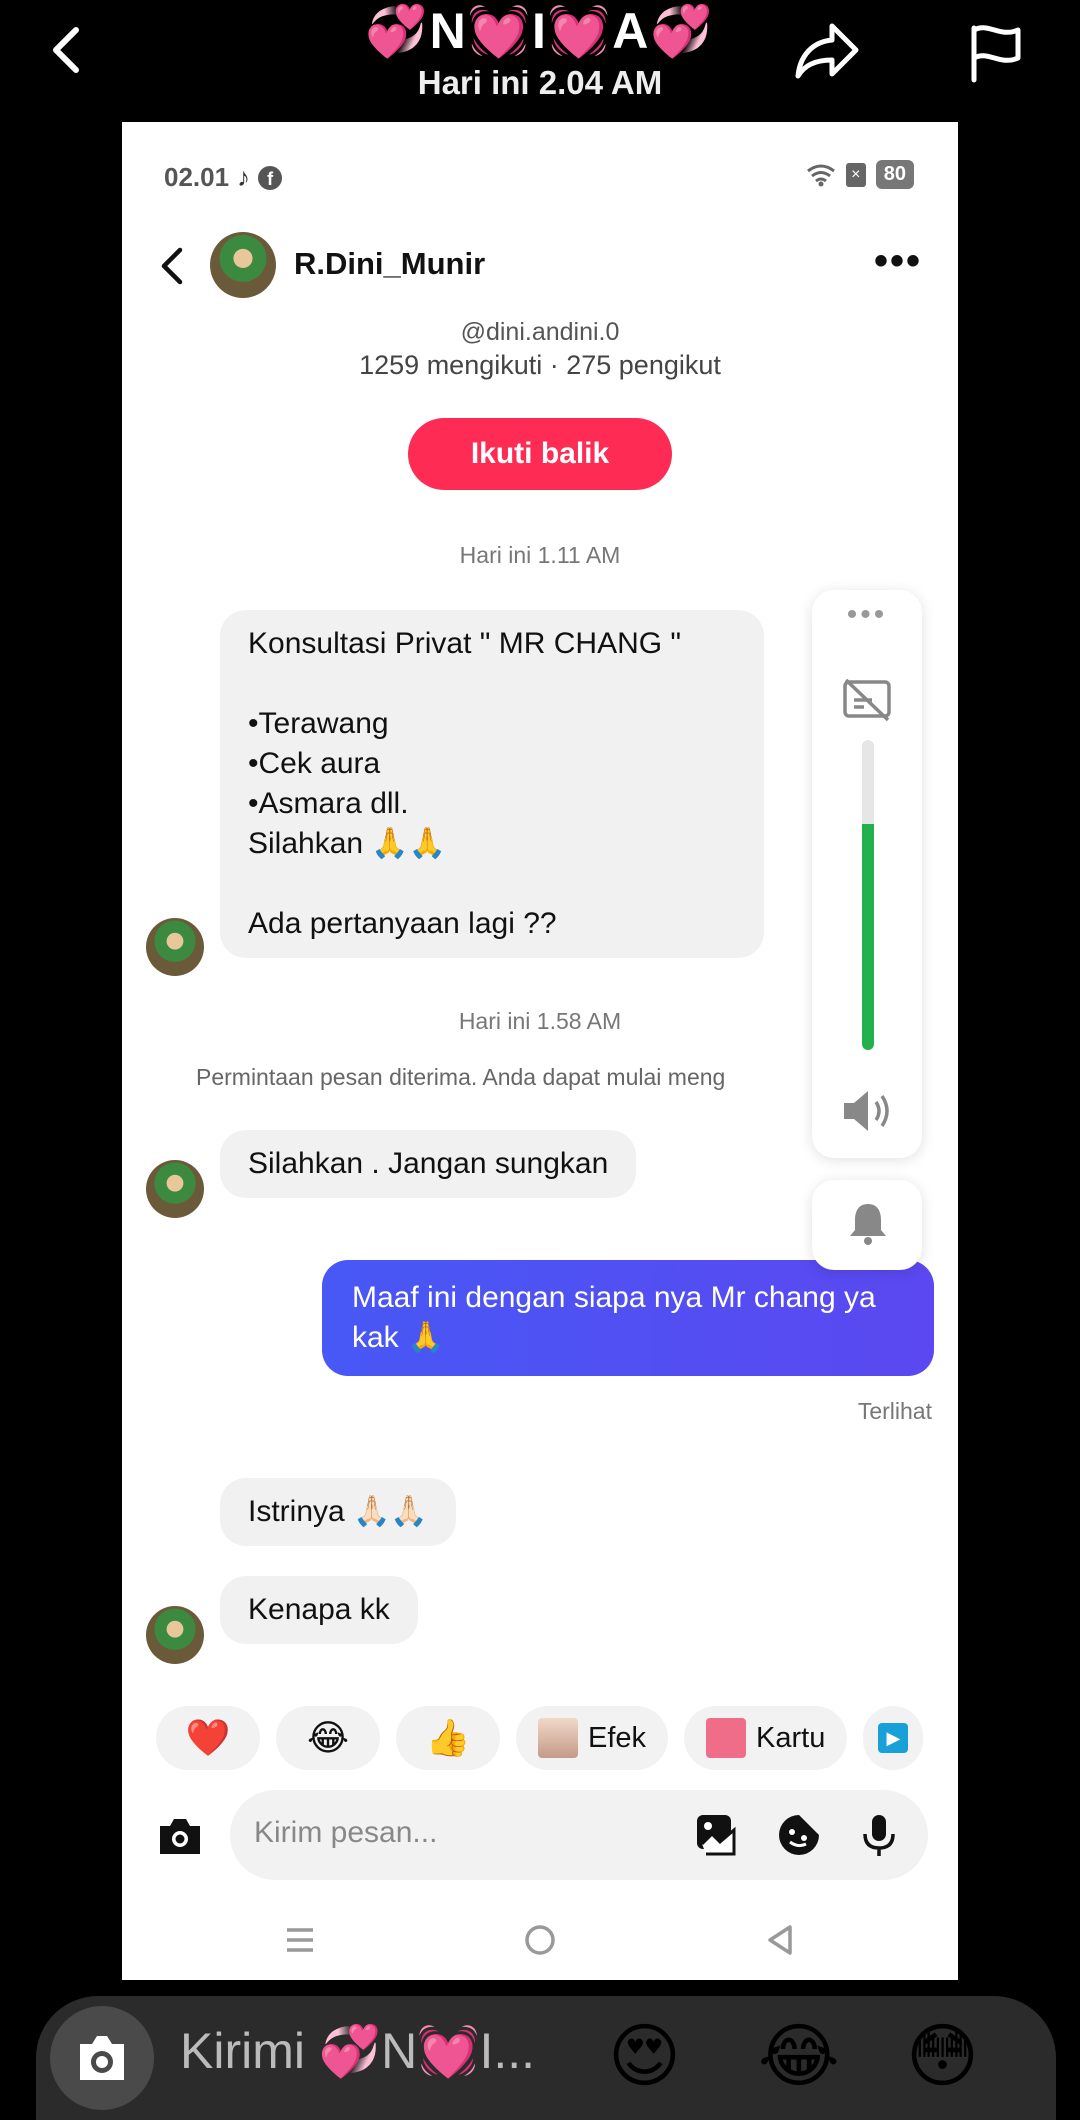  I want to click on chip-label: Kartu, so click(791, 1737).